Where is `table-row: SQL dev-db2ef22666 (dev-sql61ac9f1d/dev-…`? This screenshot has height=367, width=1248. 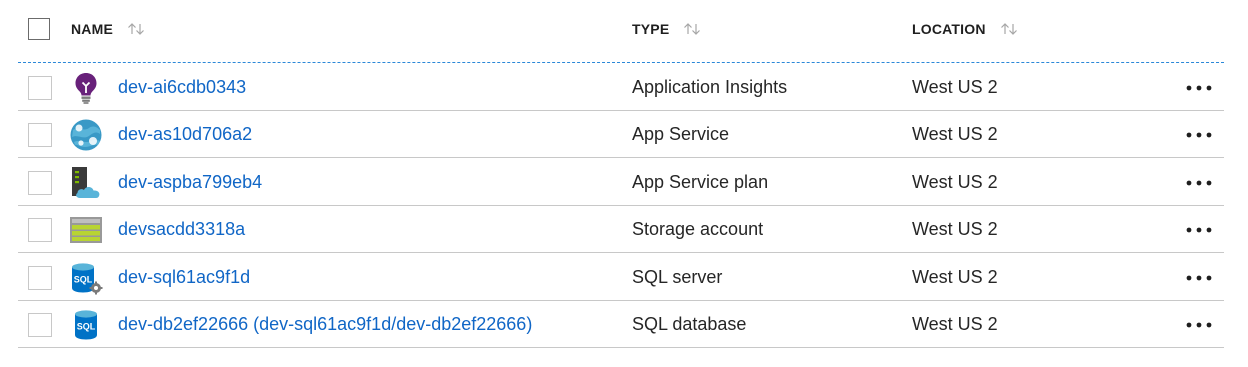
table-row: SQL dev-db2ef22666 (dev-sql61ac9f1d/dev-… is located at coordinates (621, 324).